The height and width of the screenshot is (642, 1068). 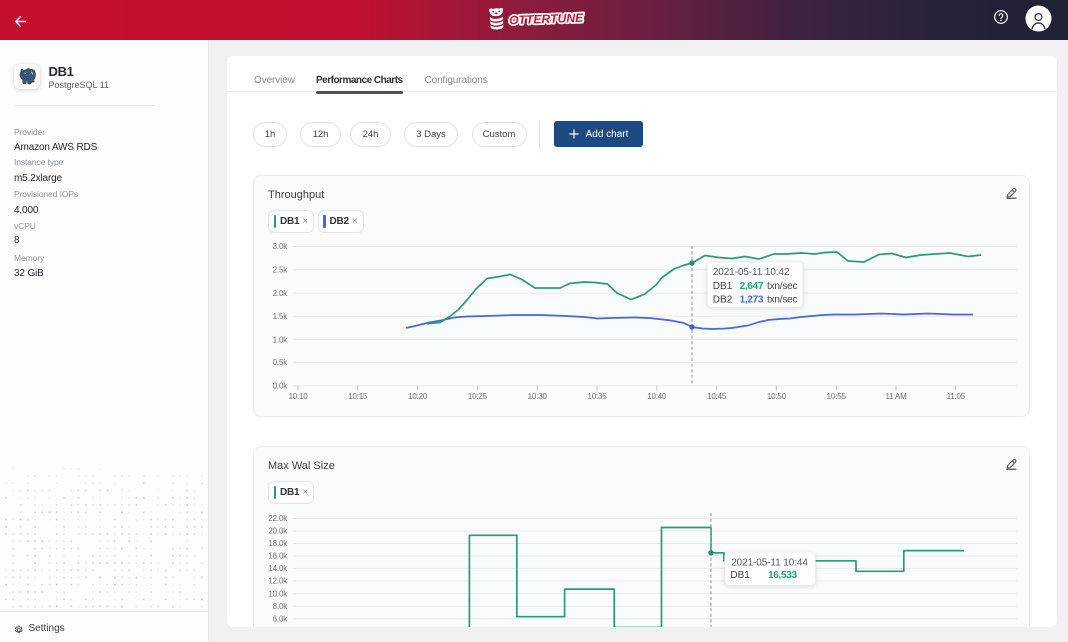 I want to click on svg-text: 1,273, so click(x=752, y=299).